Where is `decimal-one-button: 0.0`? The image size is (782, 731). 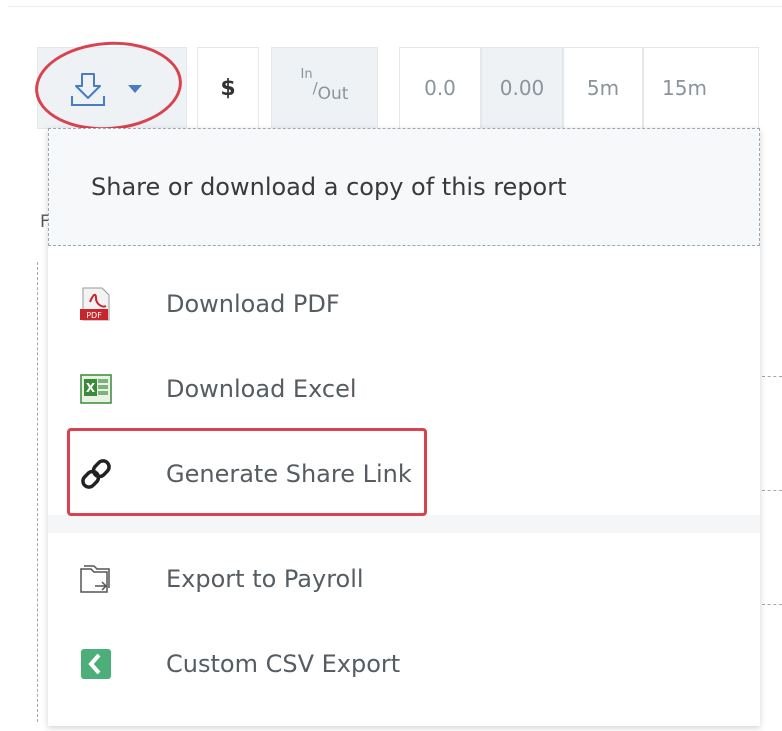 decimal-one-button: 0.0 is located at coordinates (440, 88).